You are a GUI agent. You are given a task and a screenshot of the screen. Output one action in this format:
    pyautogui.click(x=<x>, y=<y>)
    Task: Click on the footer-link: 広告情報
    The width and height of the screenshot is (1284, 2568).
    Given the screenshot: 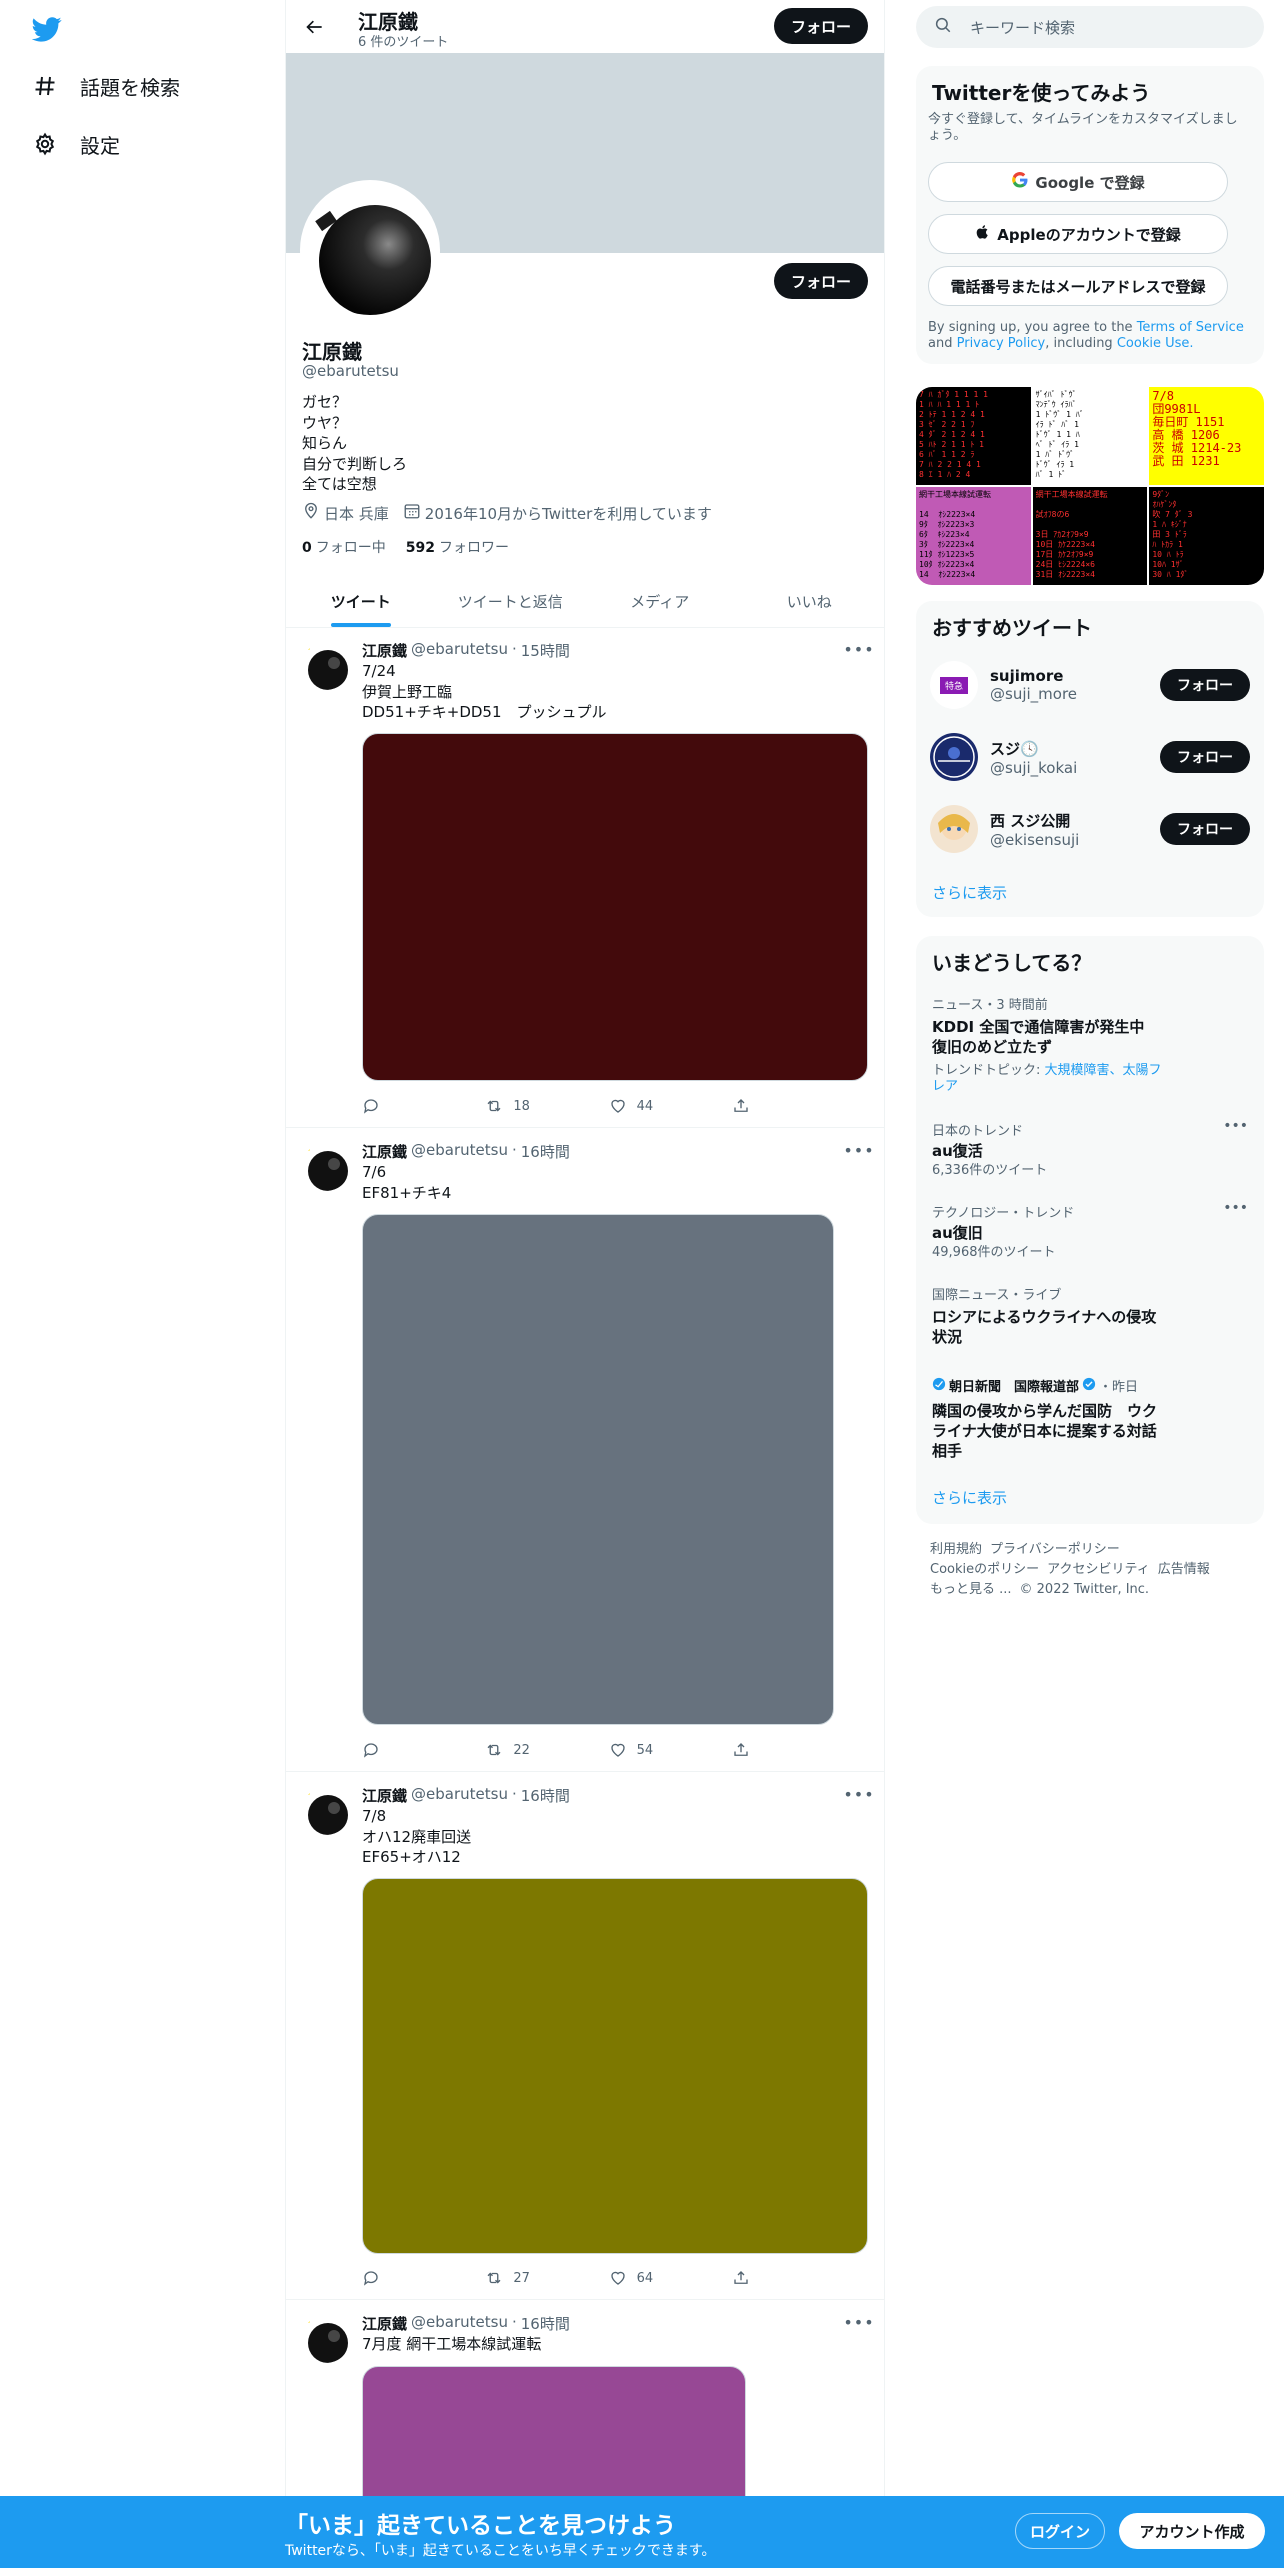 What is the action you would take?
    pyautogui.click(x=1184, y=1569)
    